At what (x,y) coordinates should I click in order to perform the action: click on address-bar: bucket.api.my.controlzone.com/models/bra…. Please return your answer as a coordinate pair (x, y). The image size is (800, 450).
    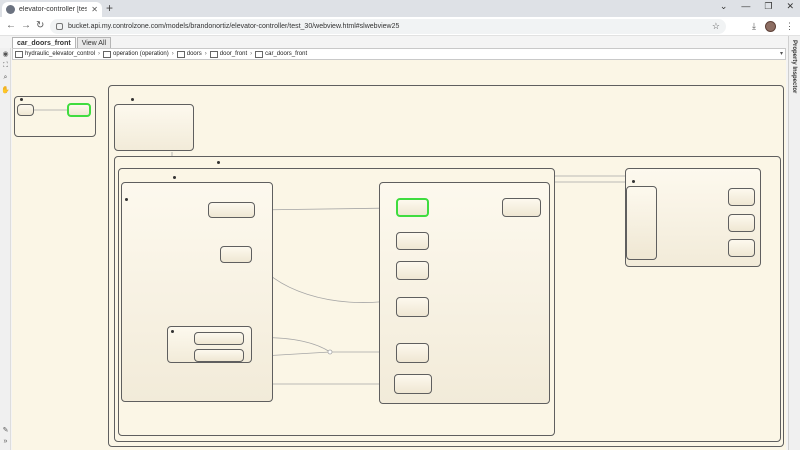
    Looking at the image, I should click on (388, 26).